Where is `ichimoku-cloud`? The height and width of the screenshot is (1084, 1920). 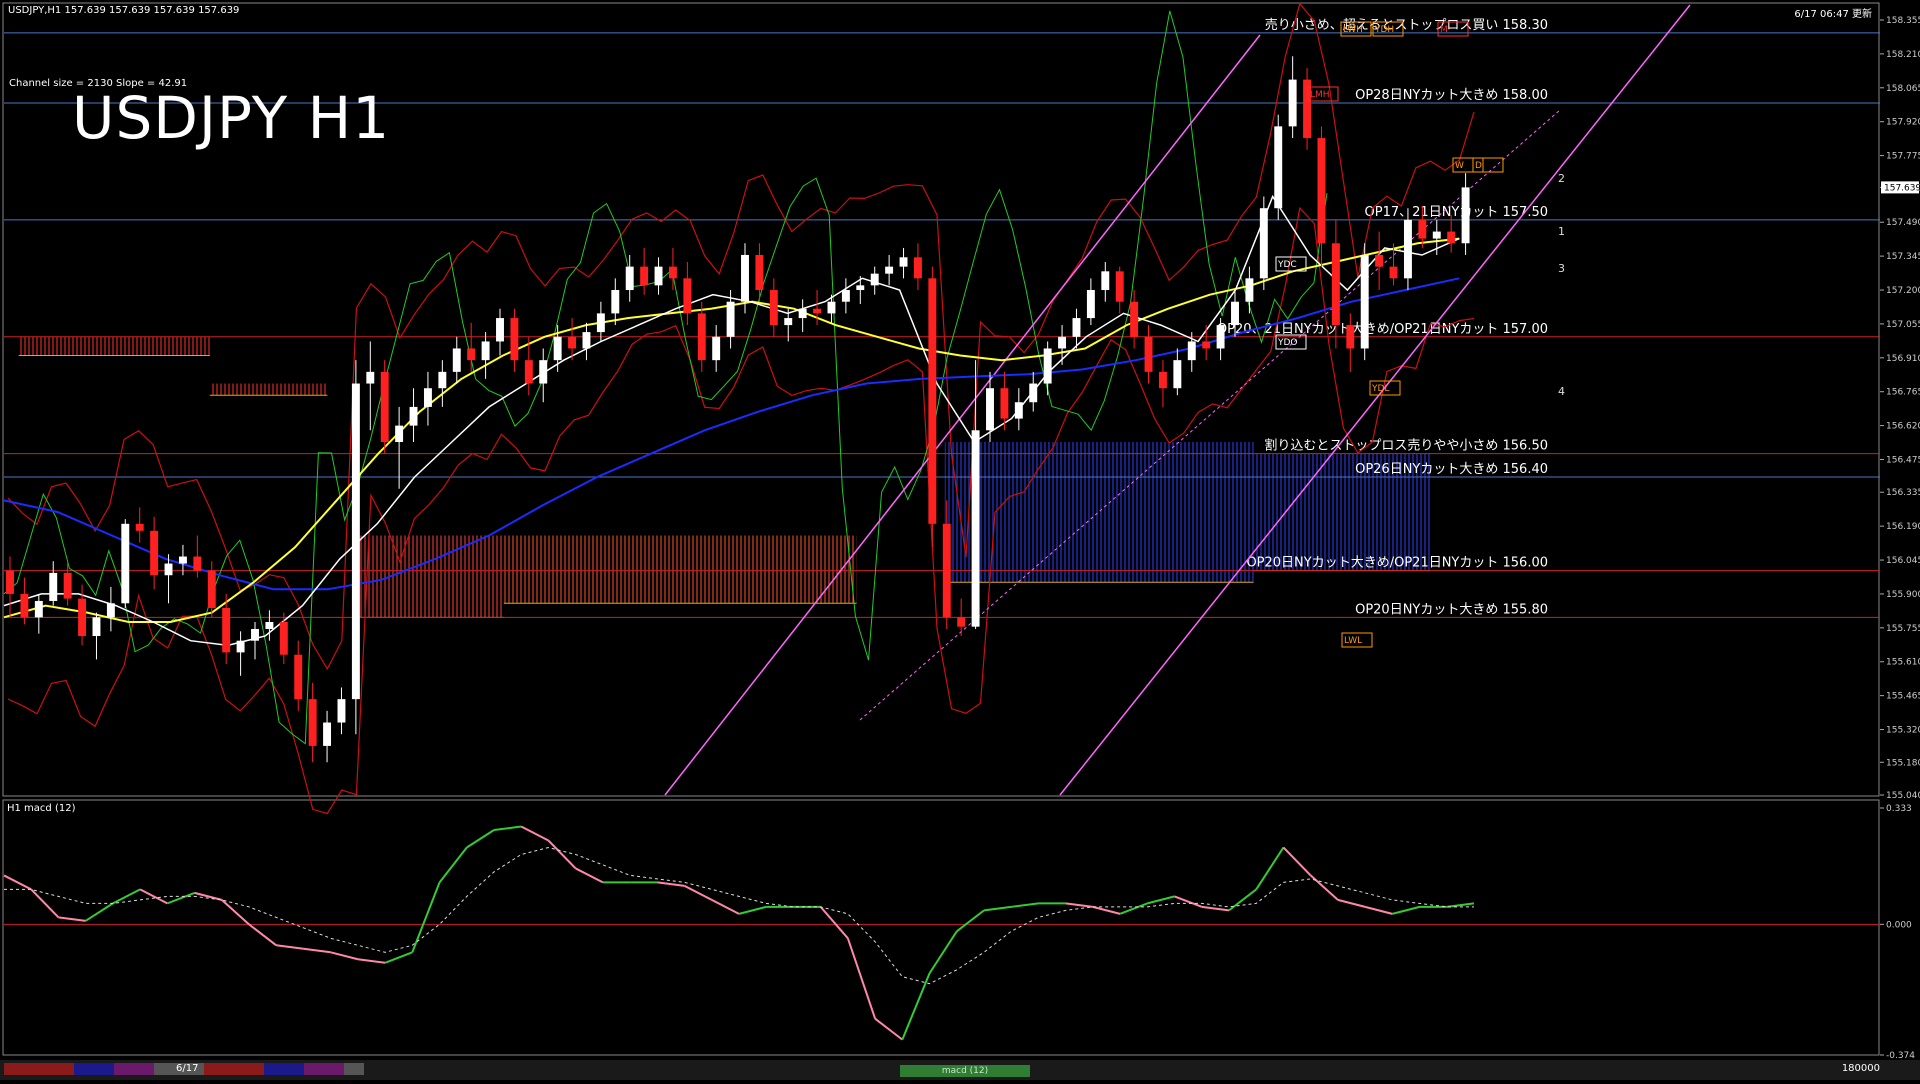
ichimoku-cloud is located at coordinates (114, 346).